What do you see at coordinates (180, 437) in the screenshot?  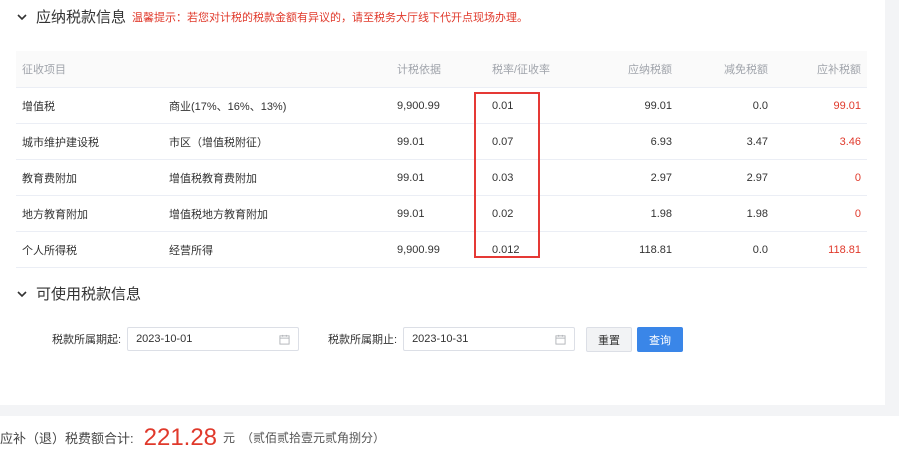 I see `total-amount: 221.28` at bounding box center [180, 437].